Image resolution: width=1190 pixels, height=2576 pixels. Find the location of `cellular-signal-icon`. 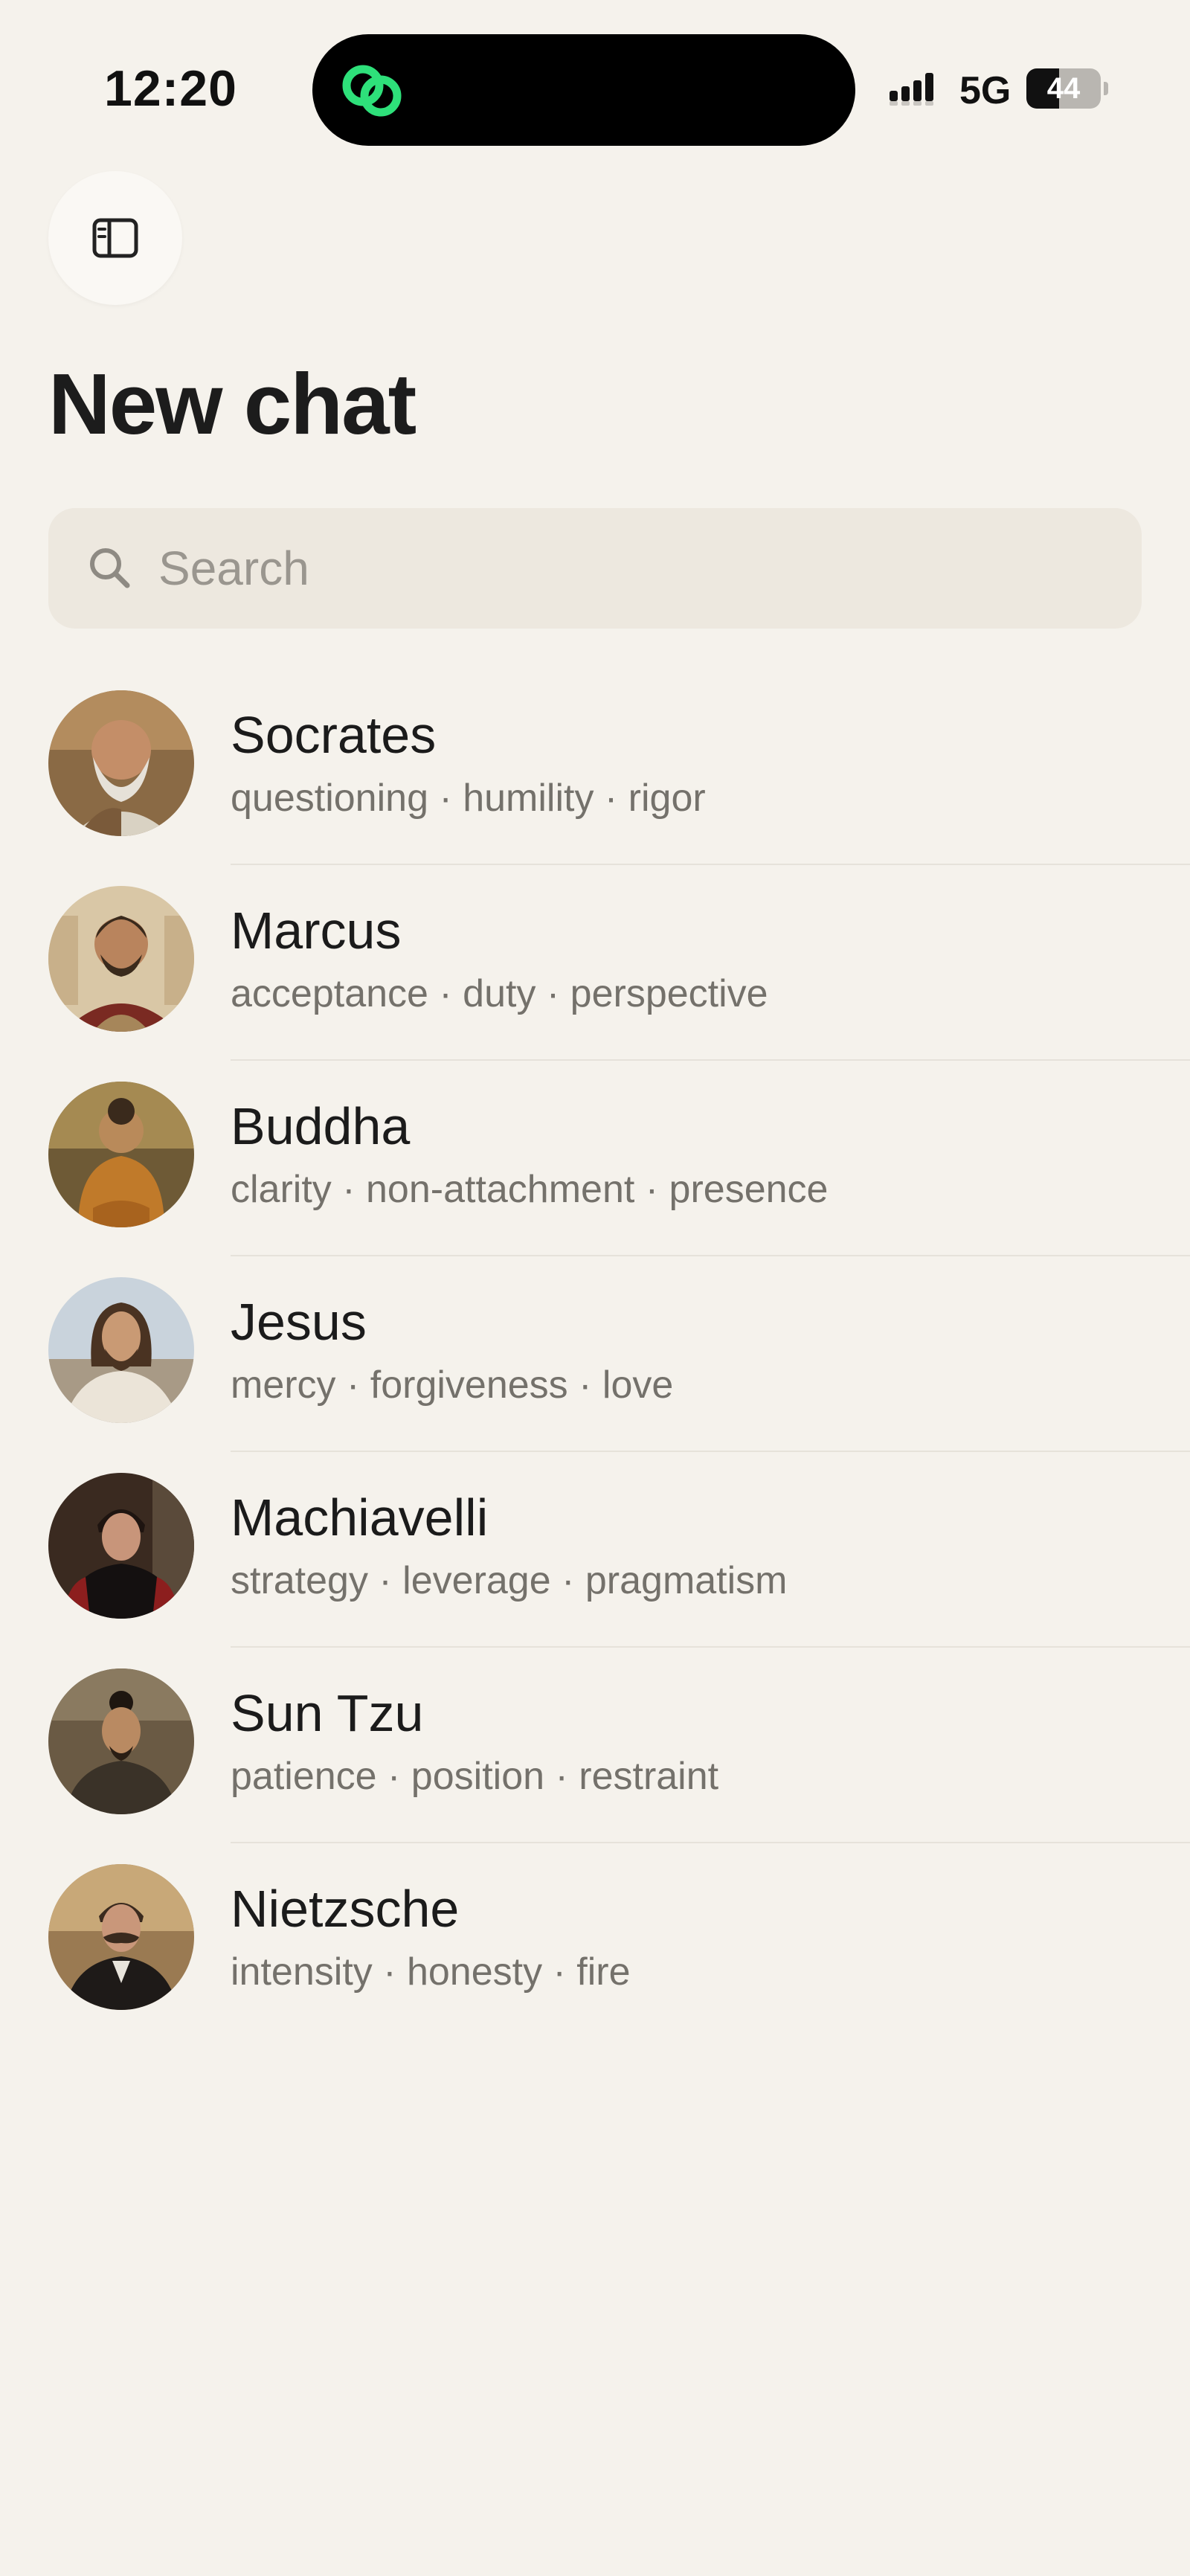

cellular-signal-icon is located at coordinates (911, 89).